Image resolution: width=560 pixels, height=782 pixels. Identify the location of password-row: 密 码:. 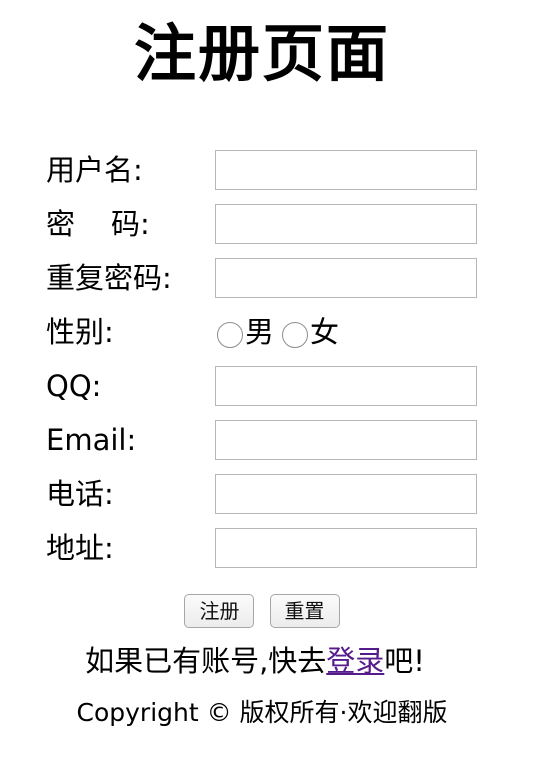
(266, 225).